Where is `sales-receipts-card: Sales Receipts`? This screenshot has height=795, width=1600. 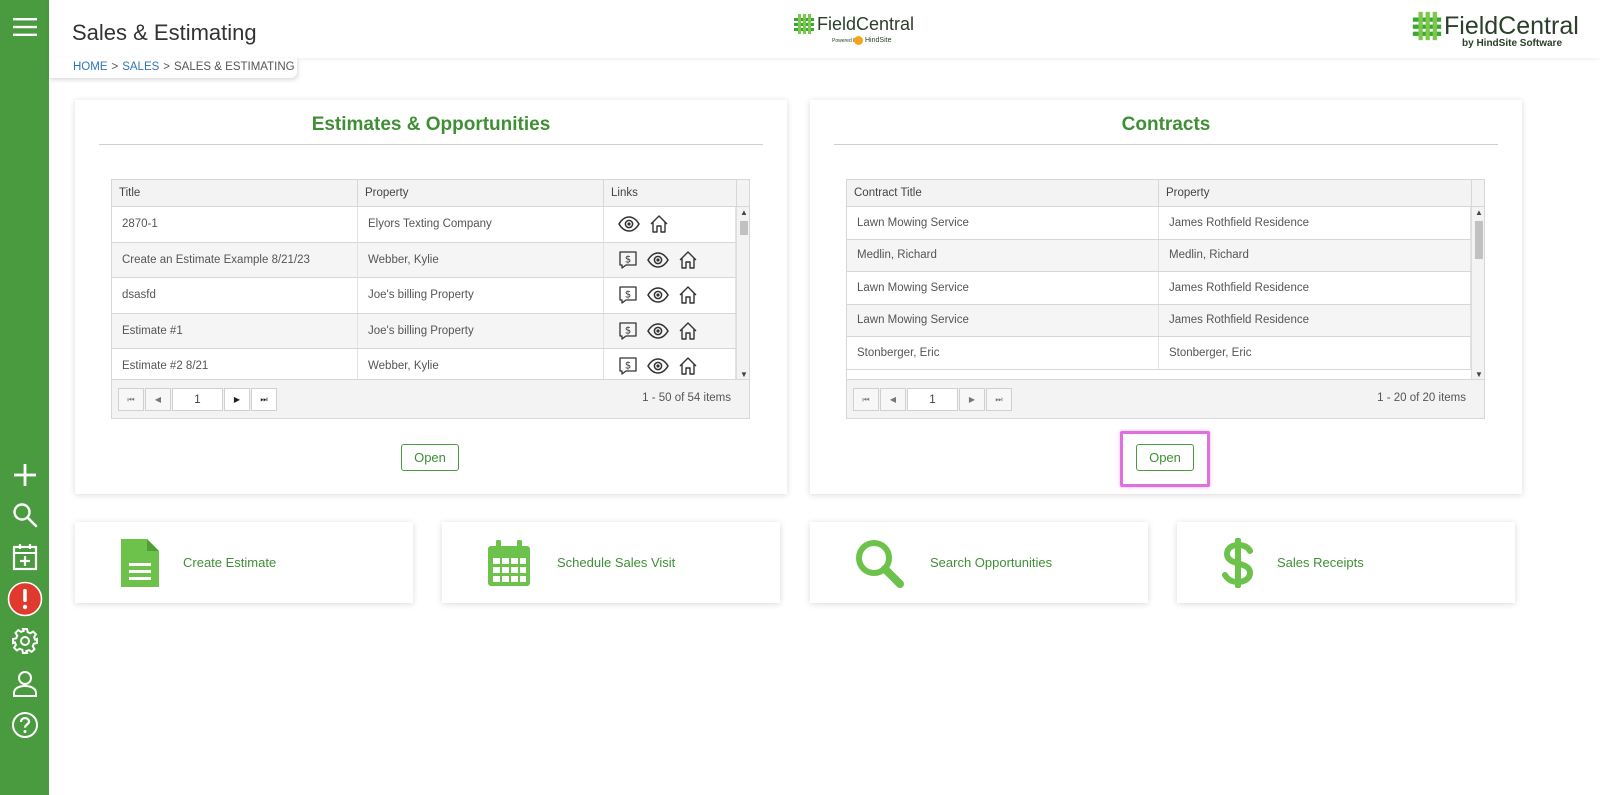 sales-receipts-card: Sales Receipts is located at coordinates (1346, 562).